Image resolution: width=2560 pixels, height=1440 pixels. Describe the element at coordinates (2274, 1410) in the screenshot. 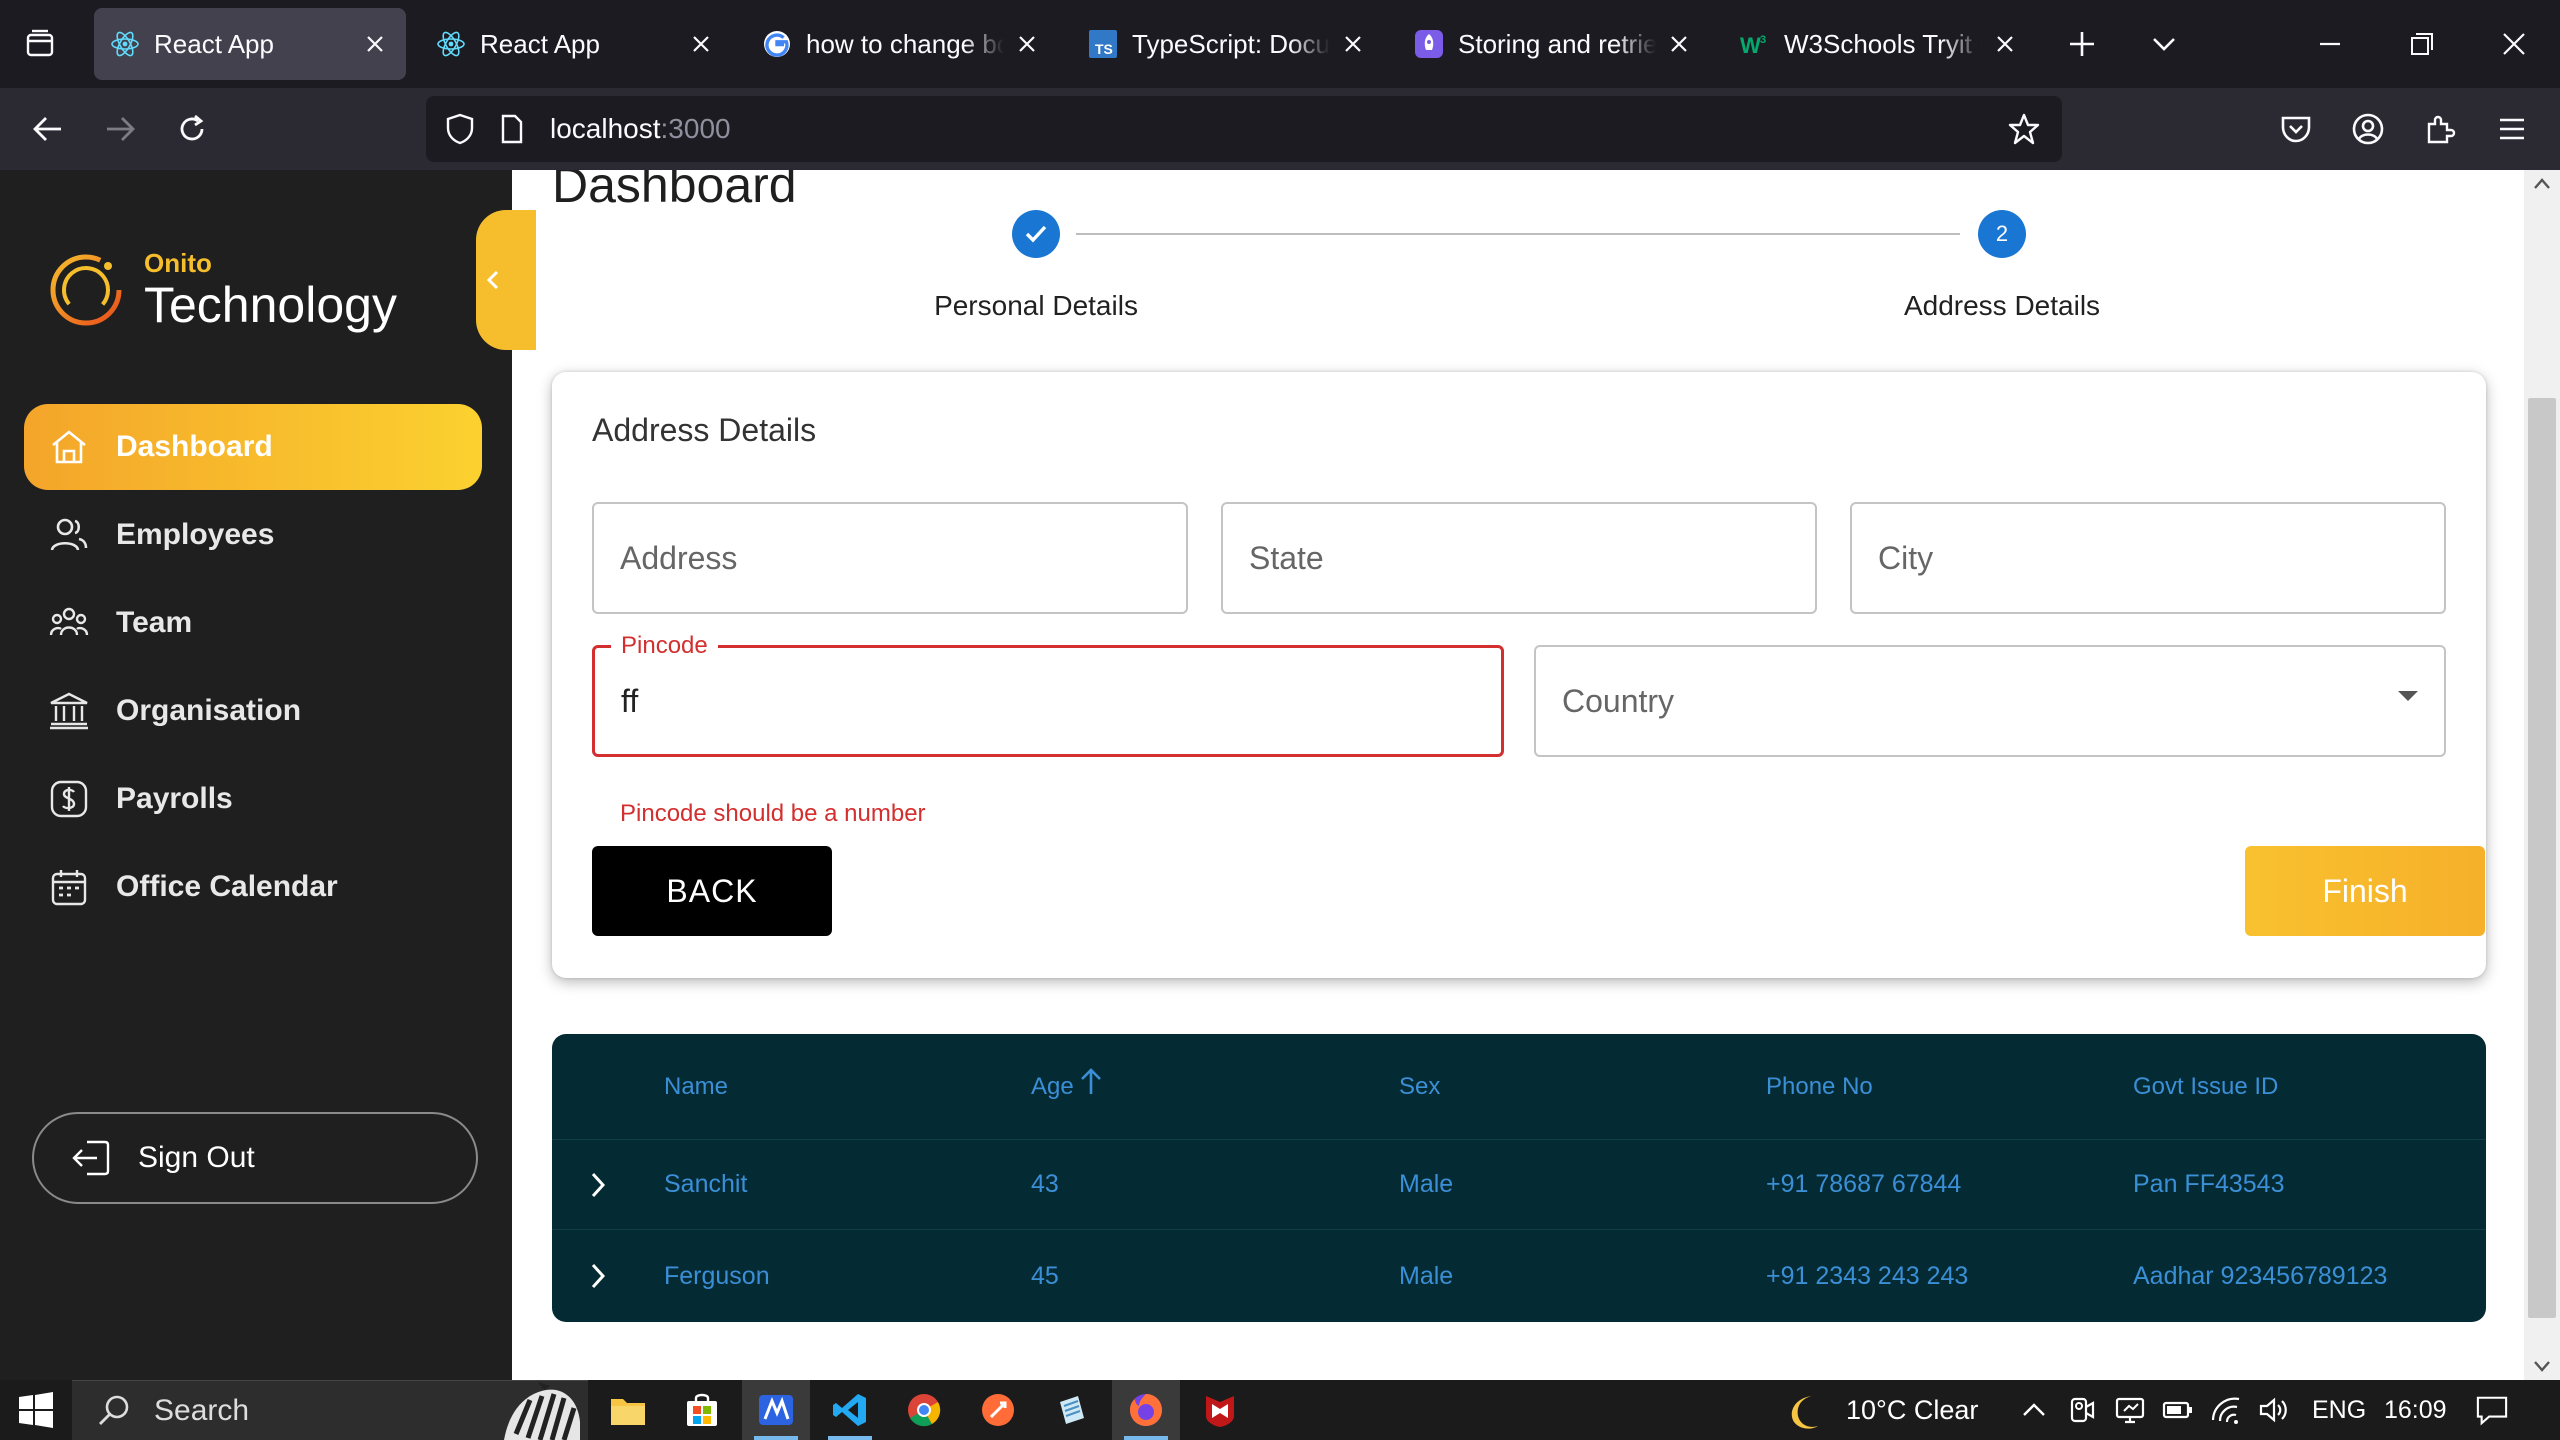

I see `volume-icon` at that location.